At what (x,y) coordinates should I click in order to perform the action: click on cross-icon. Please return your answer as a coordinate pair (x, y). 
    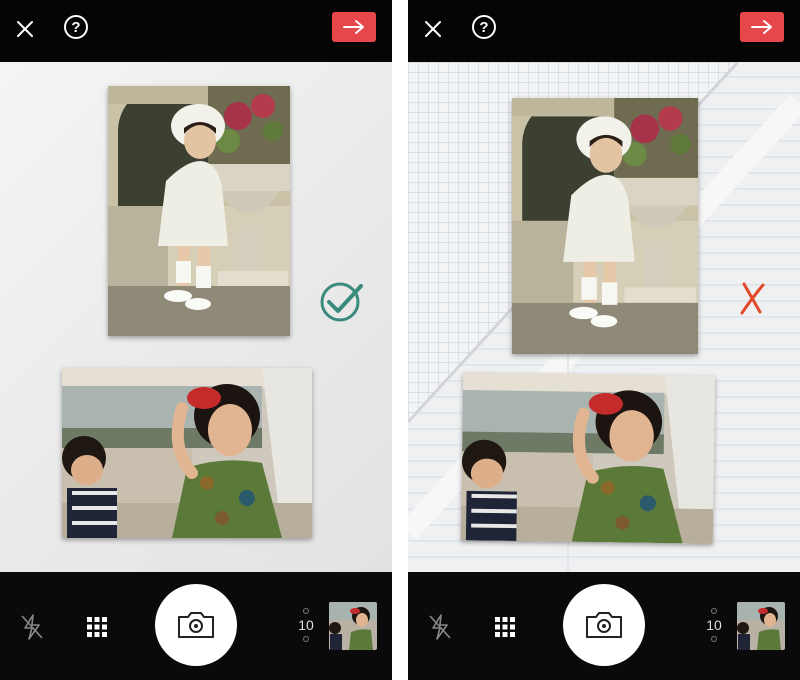
    Looking at the image, I should click on (752, 298).